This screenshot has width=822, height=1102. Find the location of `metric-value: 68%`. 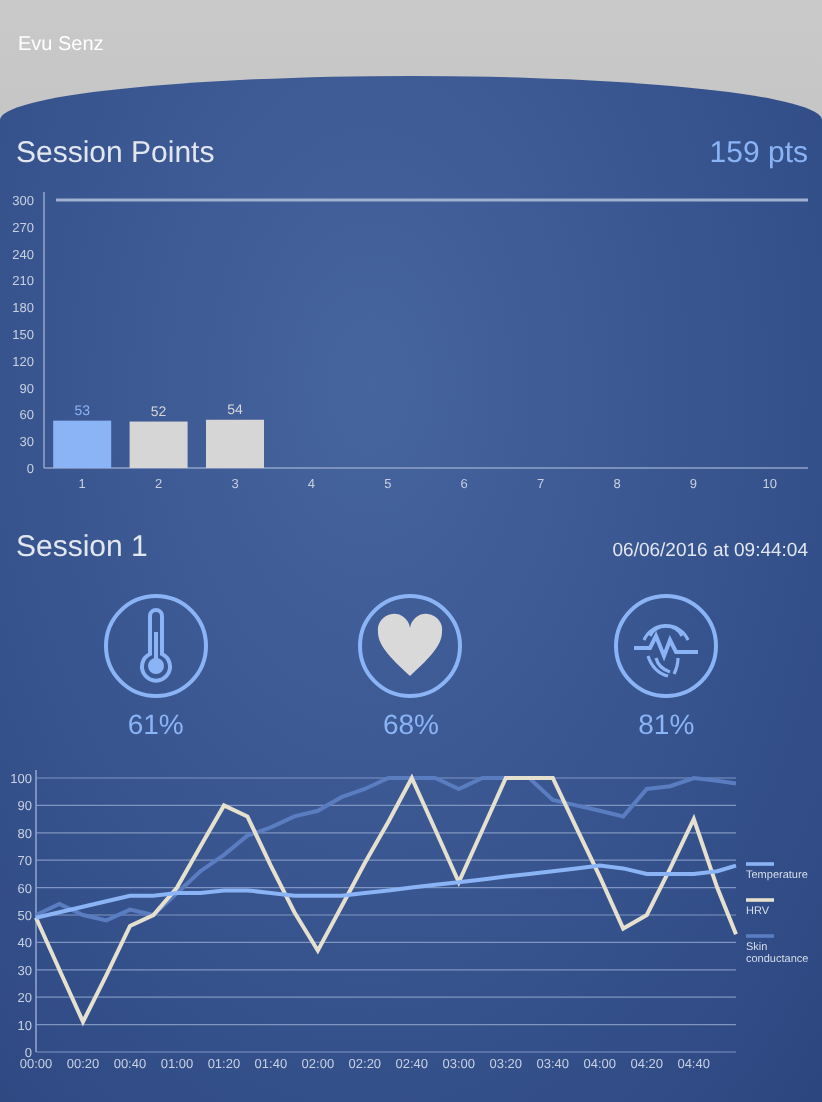

metric-value: 68% is located at coordinates (410, 724).